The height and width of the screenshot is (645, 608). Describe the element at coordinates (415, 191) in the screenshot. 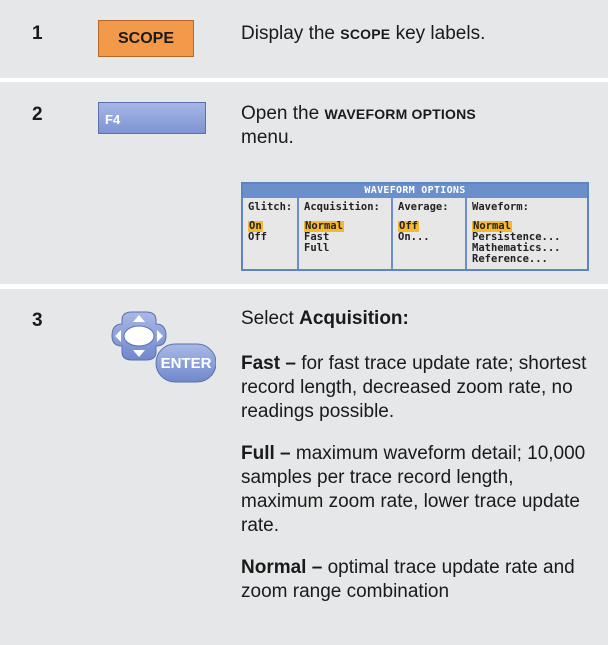

I see `menu-title: WAVEFORM OPTIONS` at that location.